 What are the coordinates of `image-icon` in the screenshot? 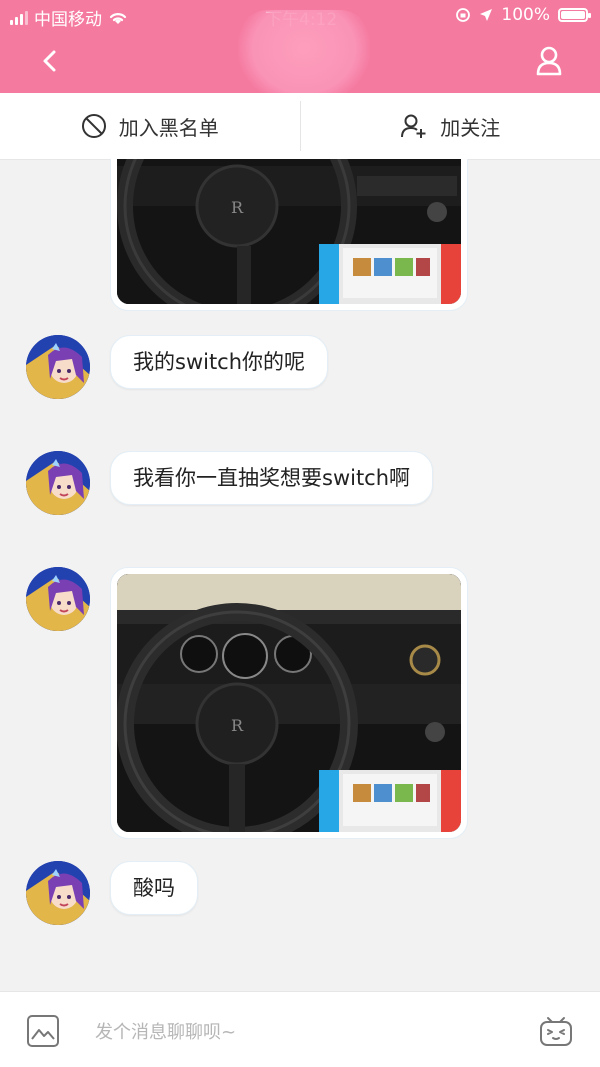 It's located at (43, 1031).